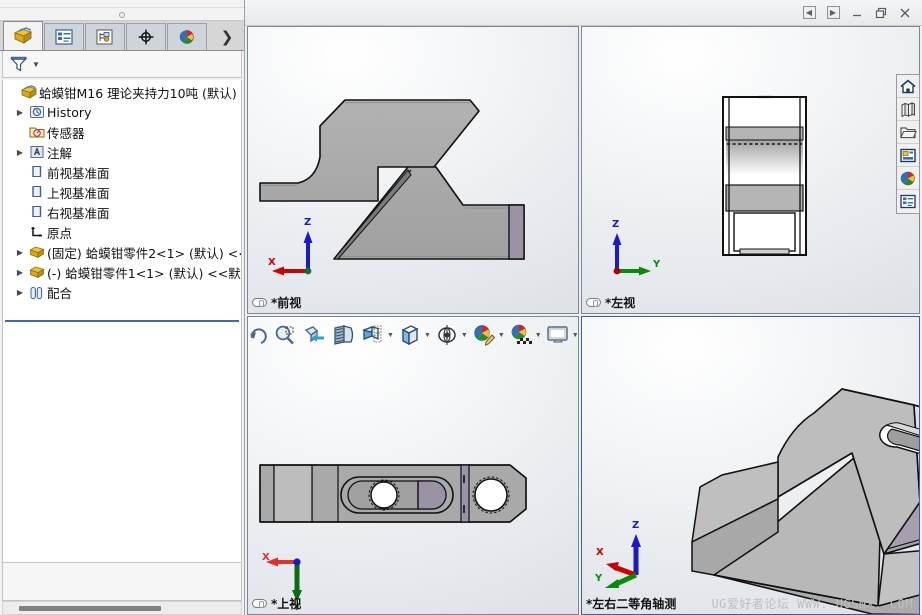  What do you see at coordinates (60, 153) in the screenshot?
I see `tree-item-label: 注解` at bounding box center [60, 153].